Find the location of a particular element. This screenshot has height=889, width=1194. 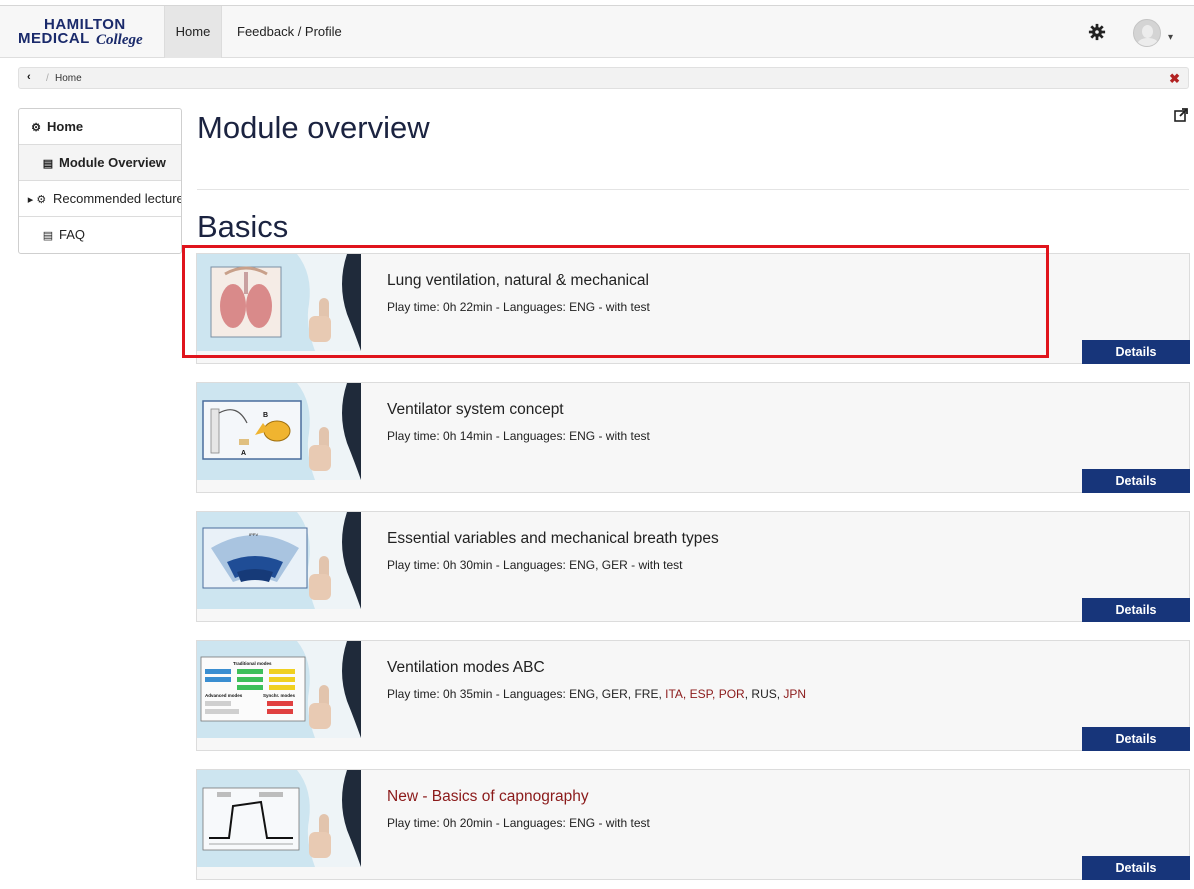

sidebar-item-home: ⚙ Home is located at coordinates (100, 127).